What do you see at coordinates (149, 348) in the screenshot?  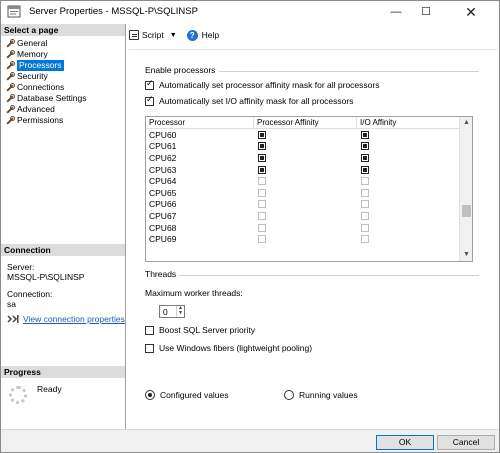 I see `windows-fibers-checkbox` at bounding box center [149, 348].